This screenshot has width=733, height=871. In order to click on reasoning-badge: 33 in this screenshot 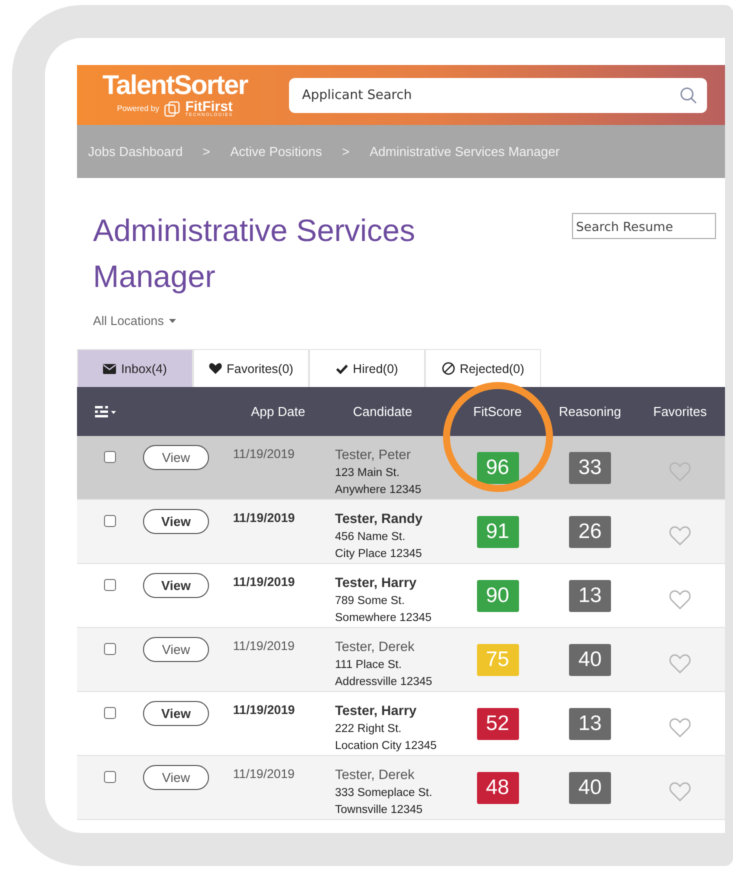, I will do `click(590, 468)`.